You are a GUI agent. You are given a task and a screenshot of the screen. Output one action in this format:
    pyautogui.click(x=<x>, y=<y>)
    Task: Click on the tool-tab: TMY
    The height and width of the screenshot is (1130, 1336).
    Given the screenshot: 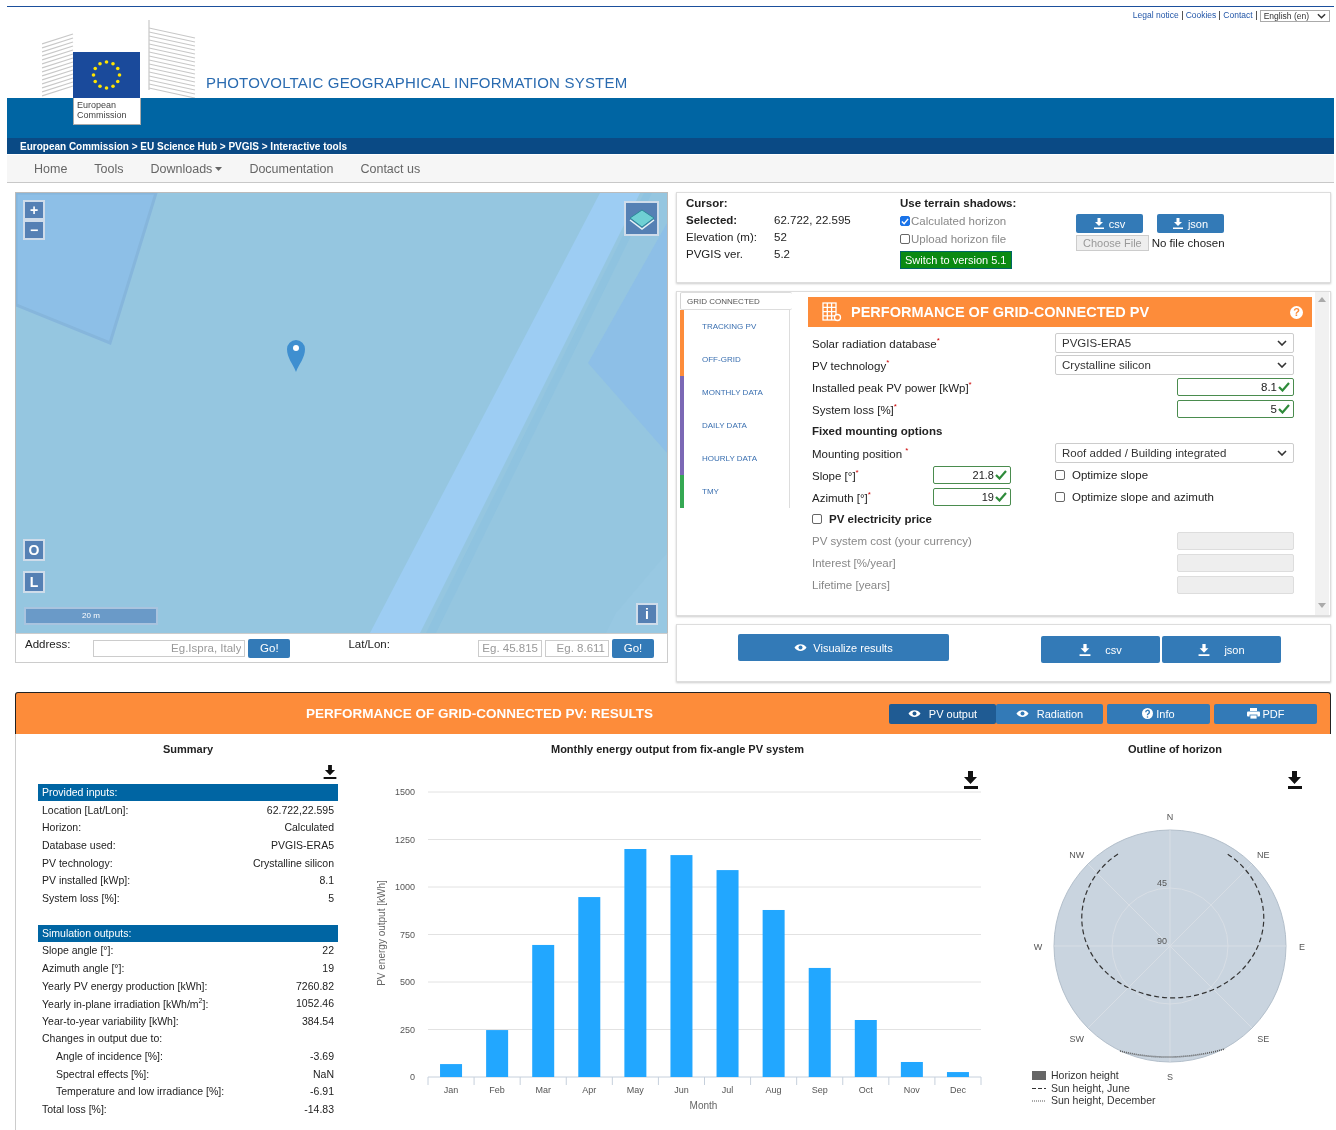 What is the action you would take?
    pyautogui.click(x=735, y=491)
    